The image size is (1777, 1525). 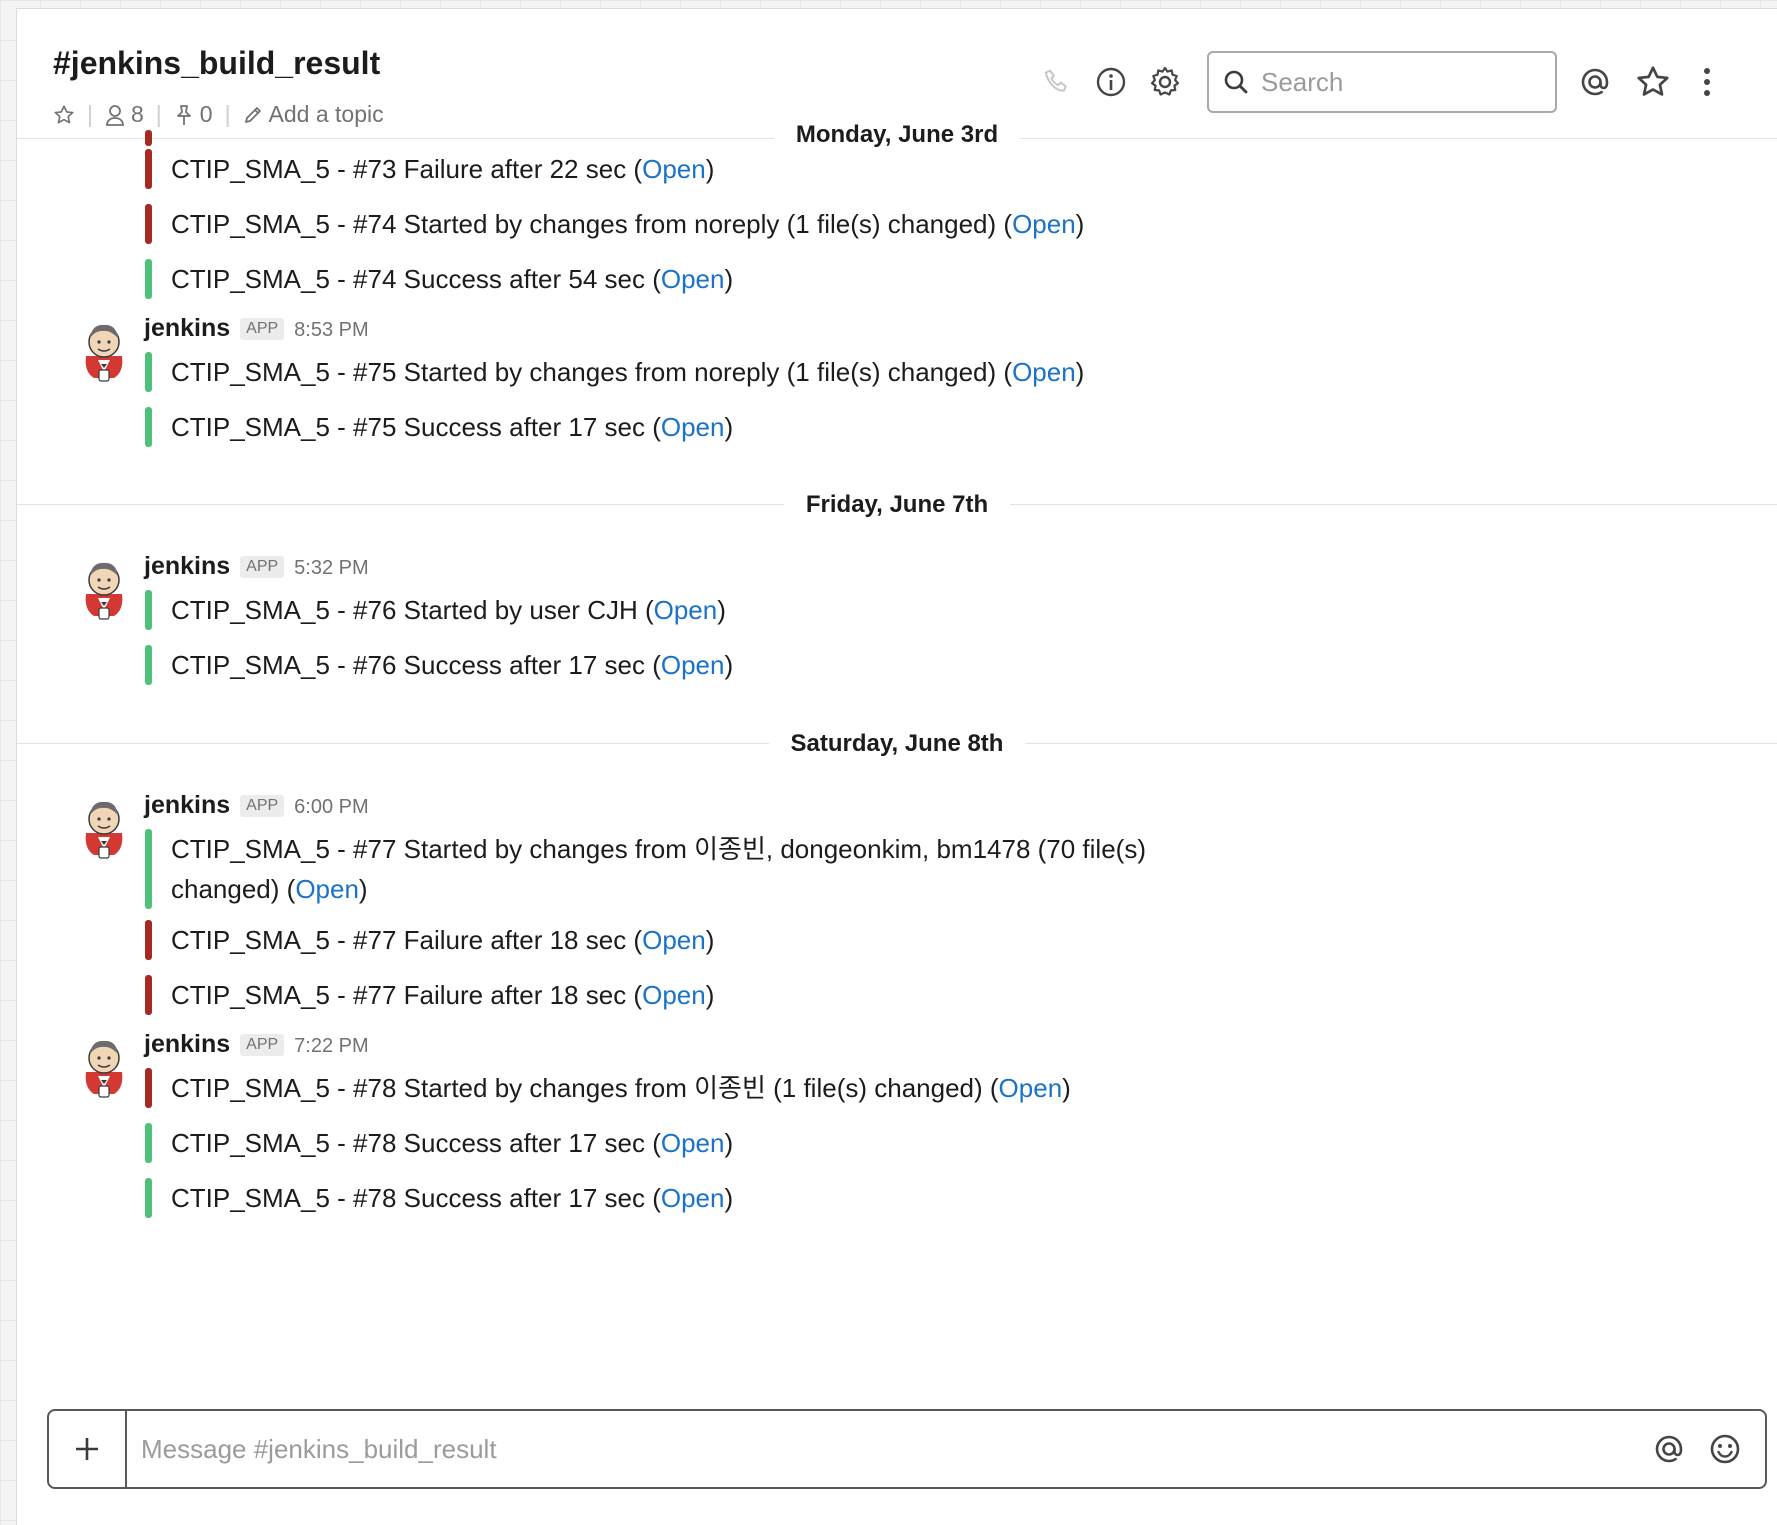 I want to click on mentions-button, so click(x=1595, y=82).